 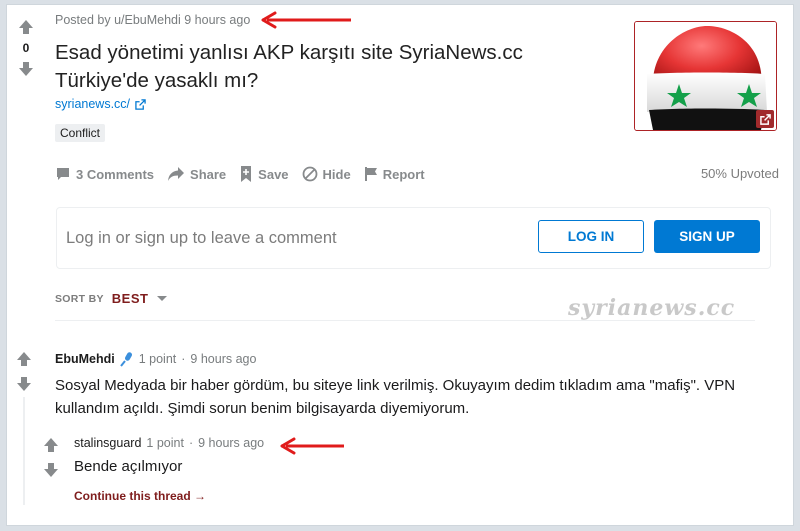 What do you see at coordinates (24, 374) in the screenshot?
I see `comment-vote-column` at bounding box center [24, 374].